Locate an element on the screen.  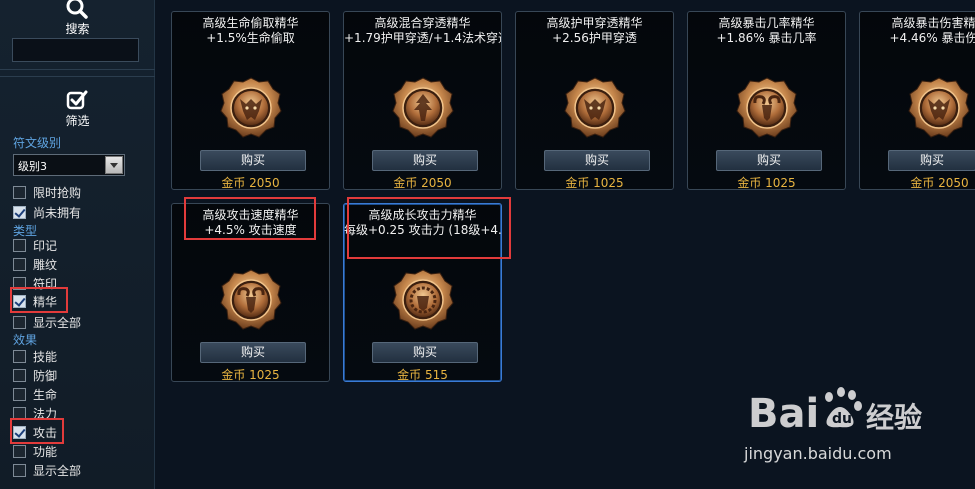
rune-stat: +1.79护甲穿透/+1.4法术穿透 is located at coordinates (422, 38).